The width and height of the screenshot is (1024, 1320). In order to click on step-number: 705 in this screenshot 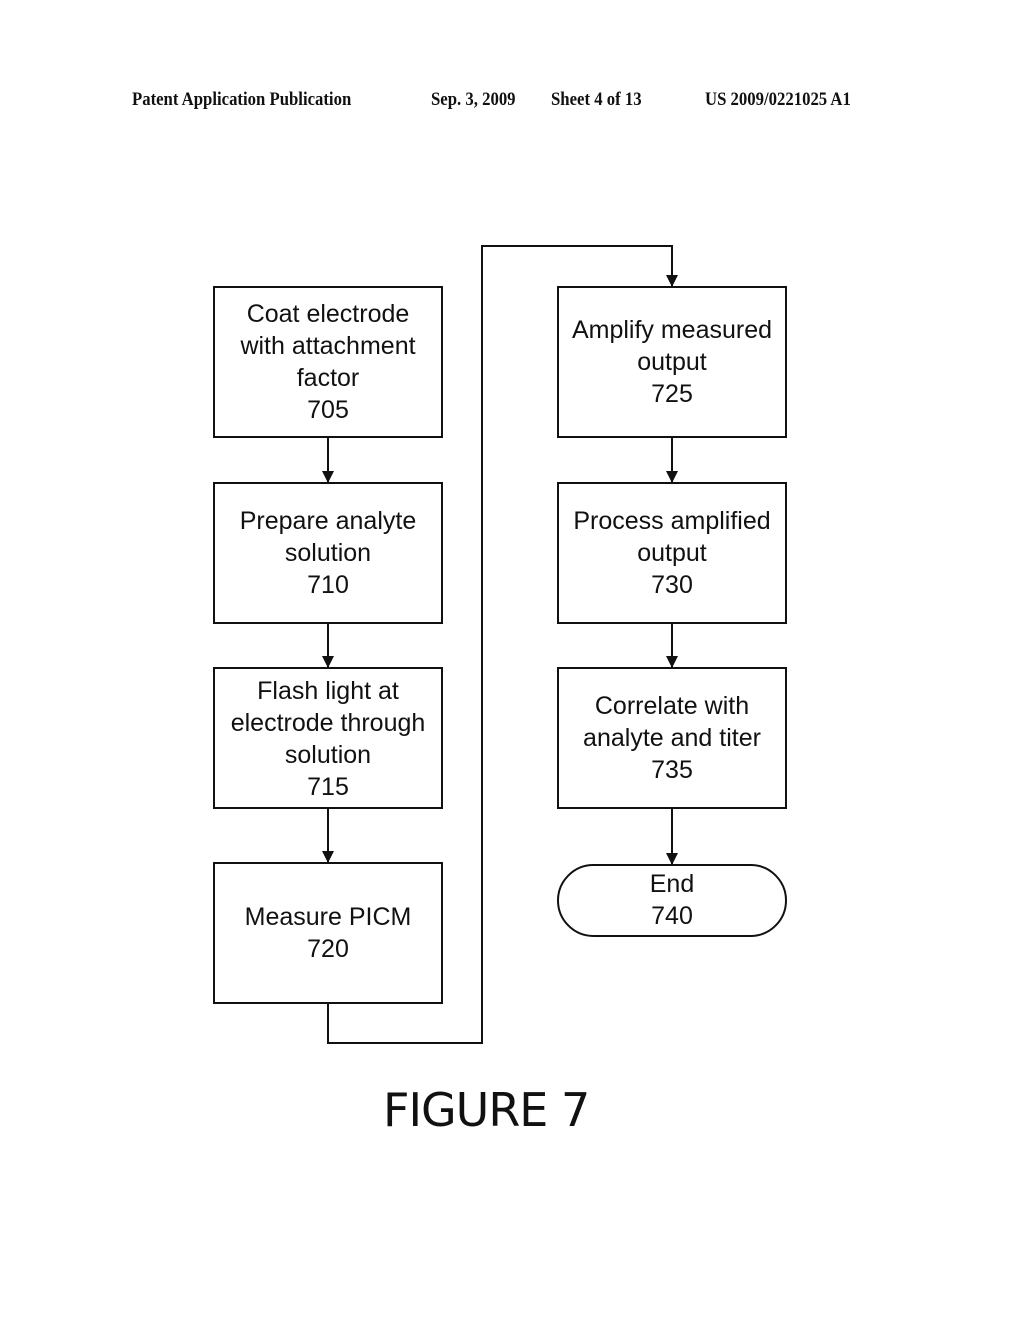, I will do `click(328, 410)`.